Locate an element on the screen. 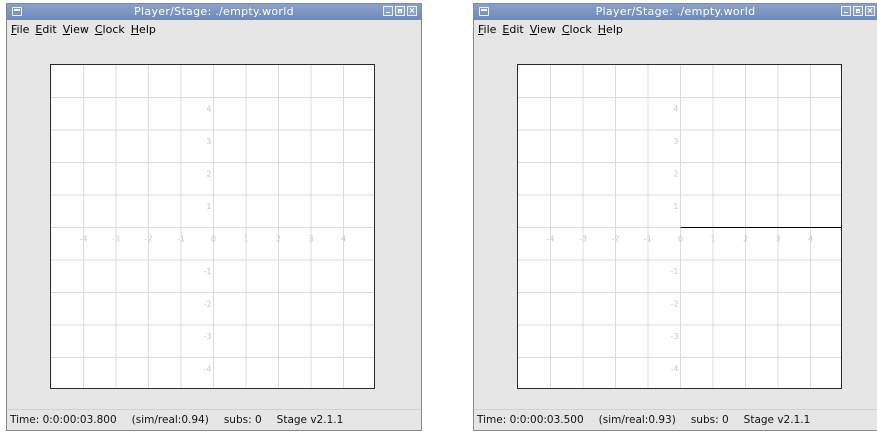 The image size is (877, 432). status-sim-real: (sim/real:0.93) is located at coordinates (637, 420).